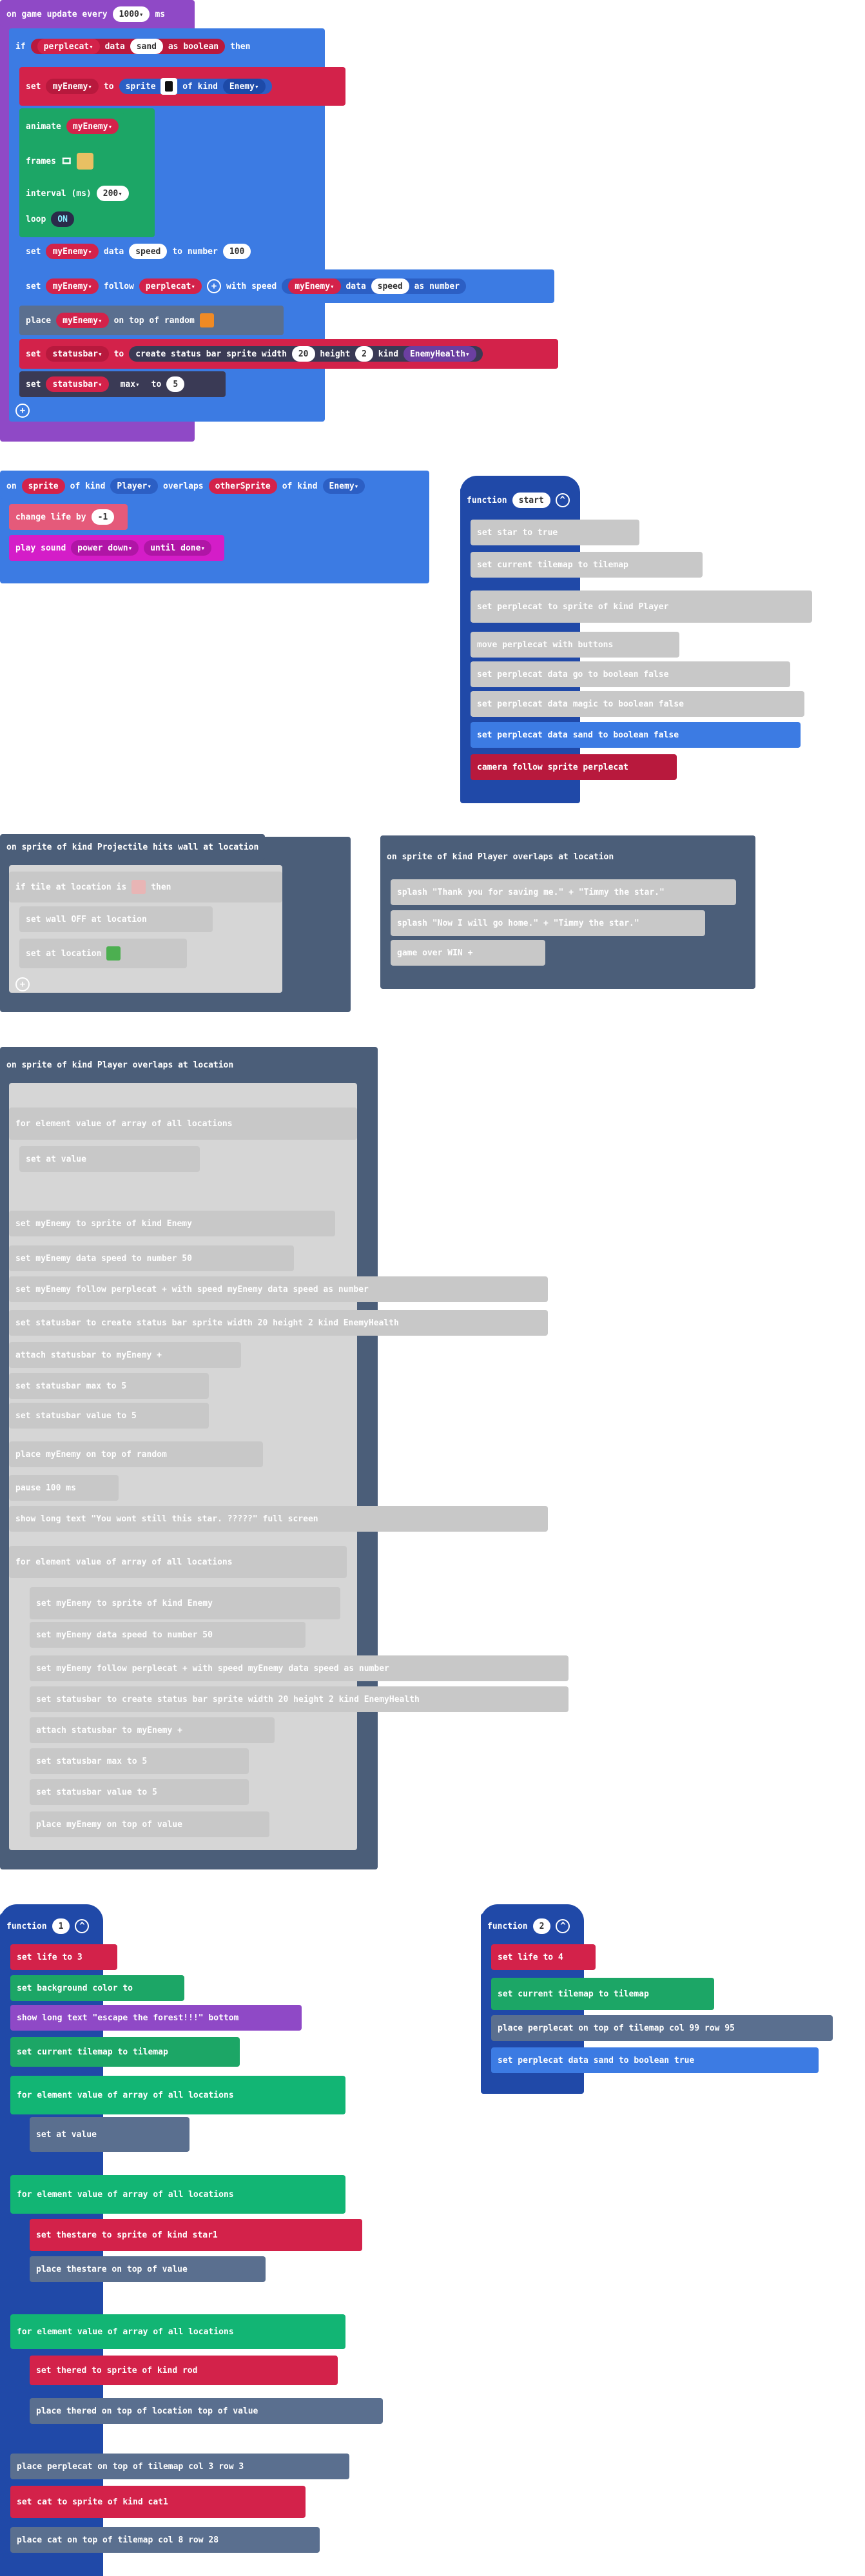  Describe the element at coordinates (103, 517) in the screenshot. I see `life-field: -1` at that location.